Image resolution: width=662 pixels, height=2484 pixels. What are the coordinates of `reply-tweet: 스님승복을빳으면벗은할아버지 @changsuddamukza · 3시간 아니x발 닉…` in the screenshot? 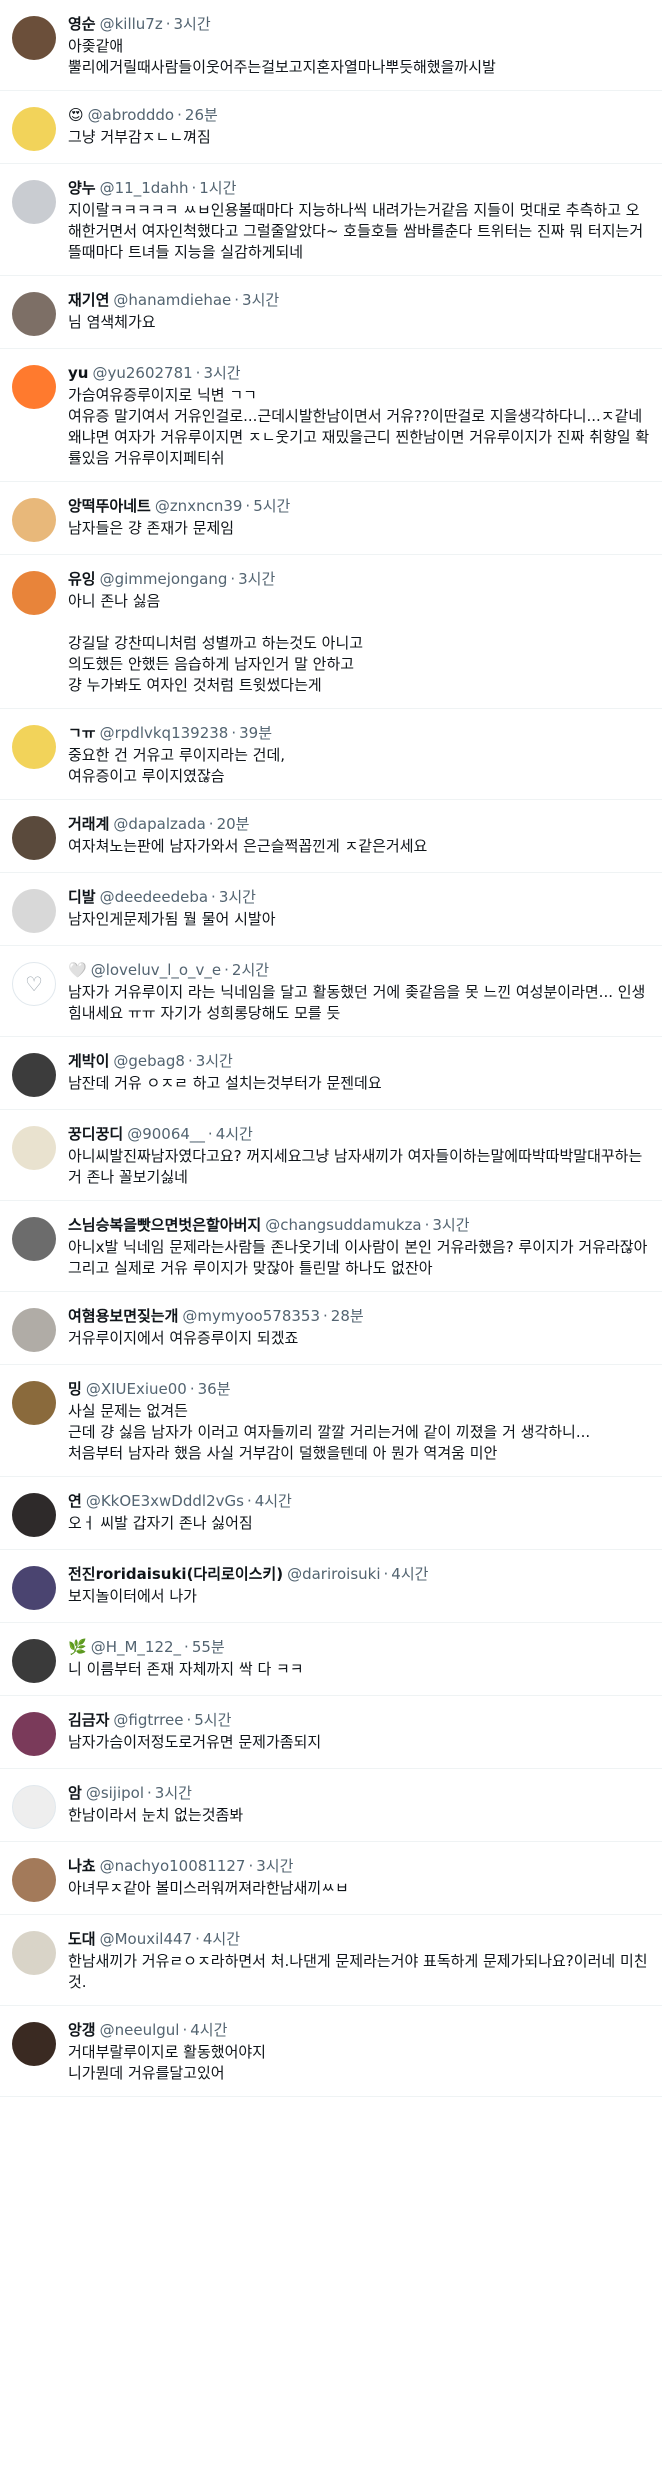 It's located at (331, 1246).